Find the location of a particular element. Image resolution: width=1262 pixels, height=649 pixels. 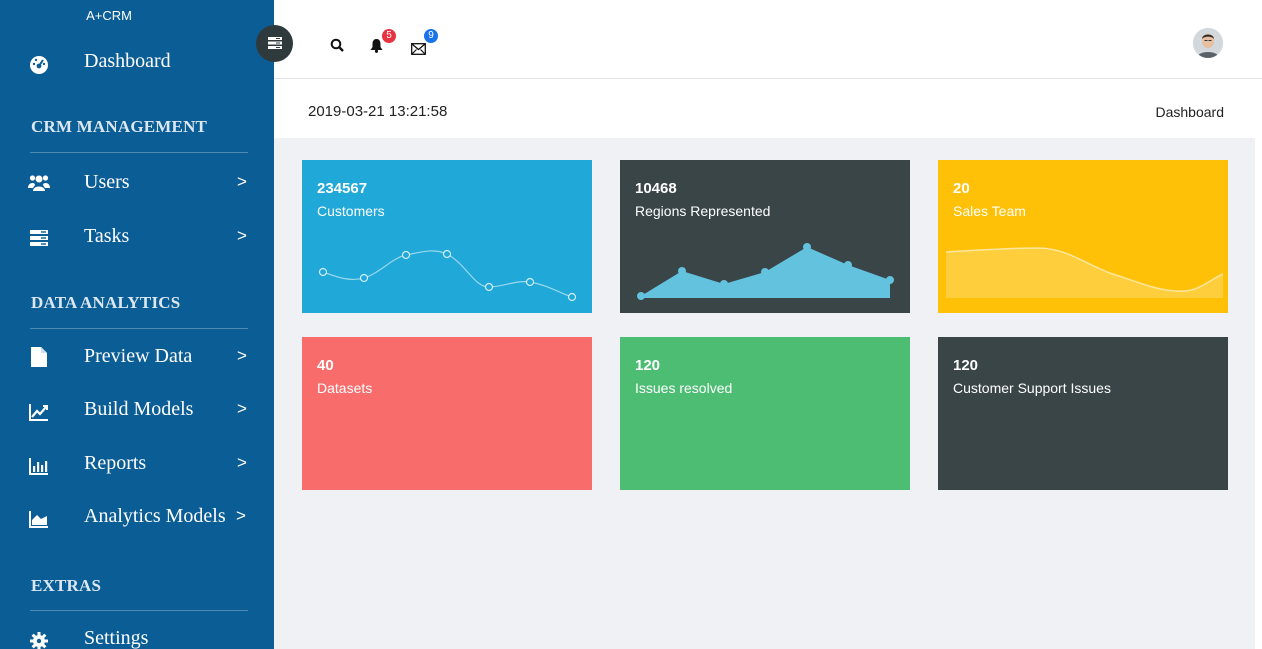

stat-label: Datasets is located at coordinates (345, 388).